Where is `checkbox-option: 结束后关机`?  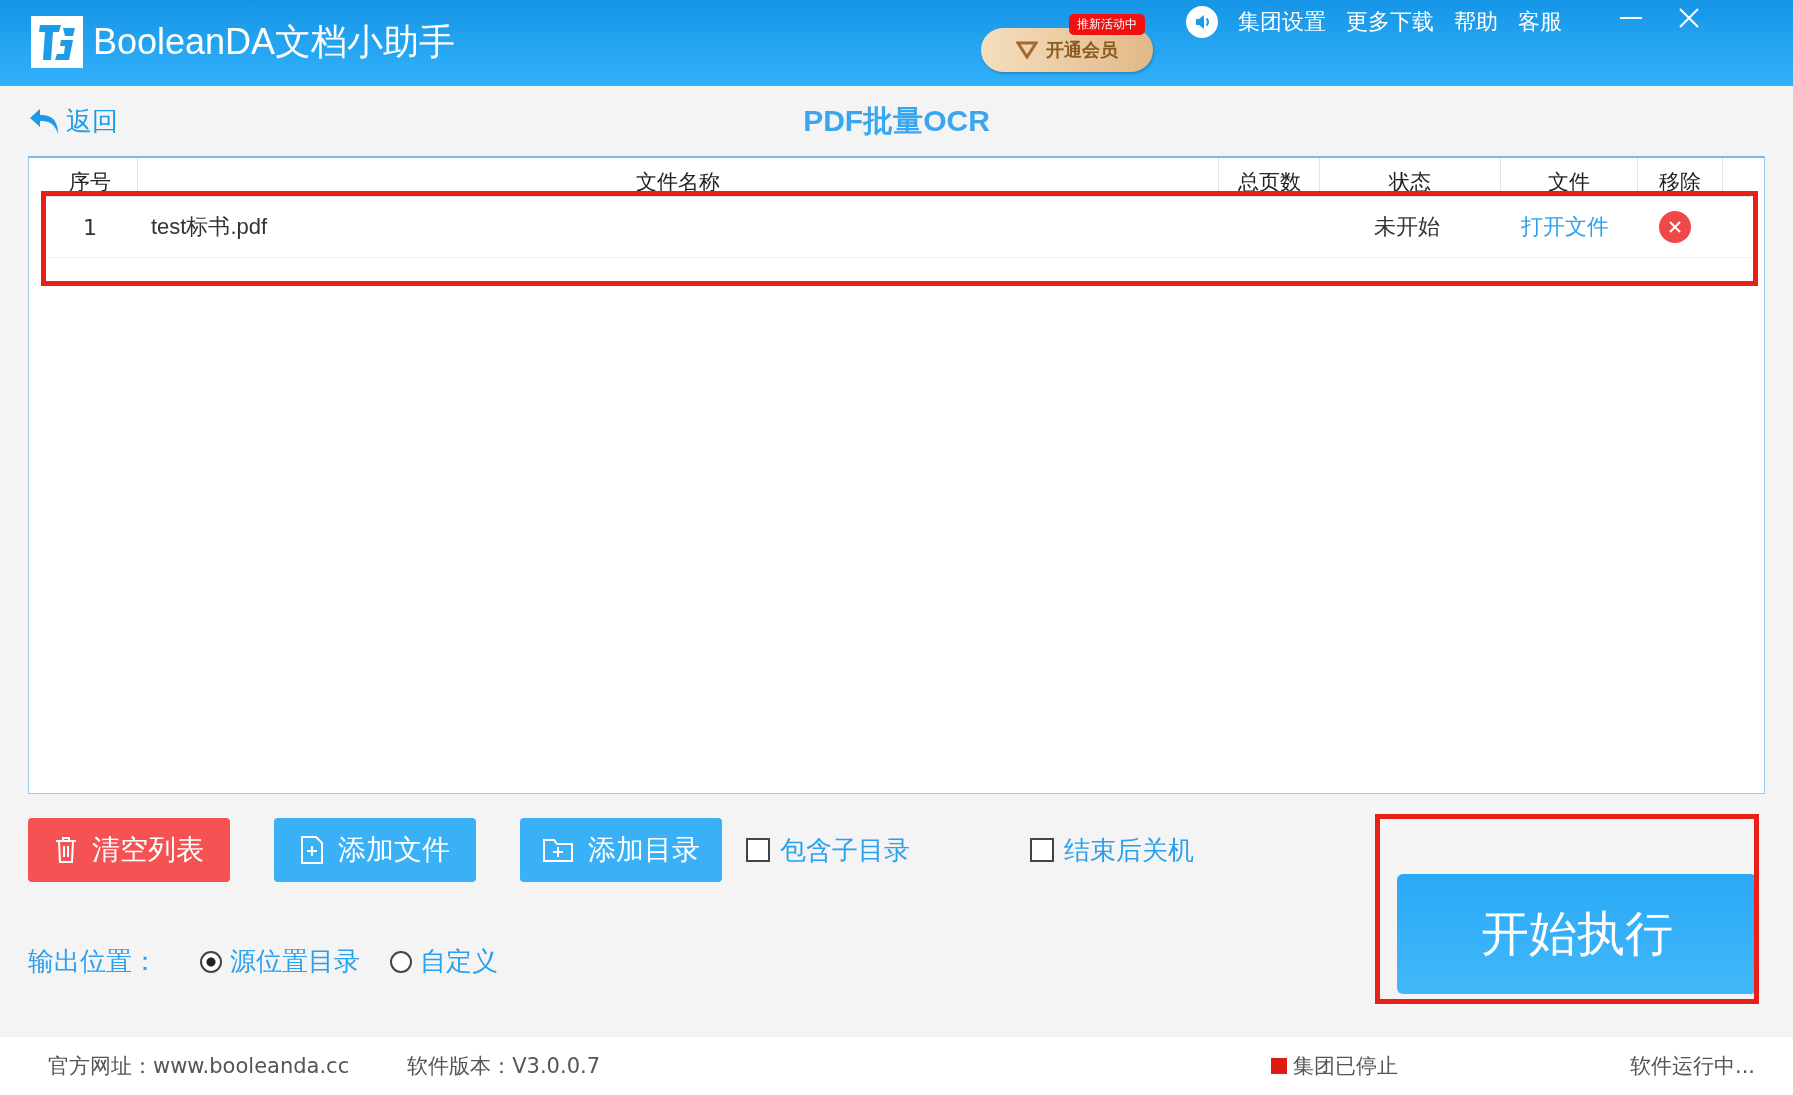 checkbox-option: 结束后关机 is located at coordinates (1112, 850).